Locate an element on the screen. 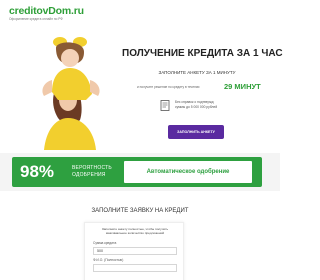  logo-tagline: Оформление кредита онлайн по РФ is located at coordinates (36, 19).